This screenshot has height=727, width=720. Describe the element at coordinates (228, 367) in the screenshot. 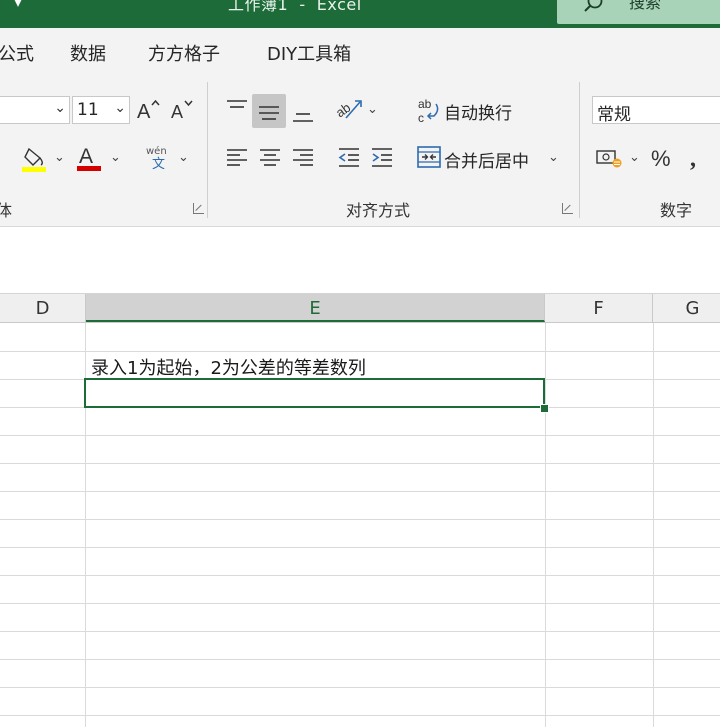

I see `cell-e2-text: 录入1为起始，2为公差的等差数列` at that location.